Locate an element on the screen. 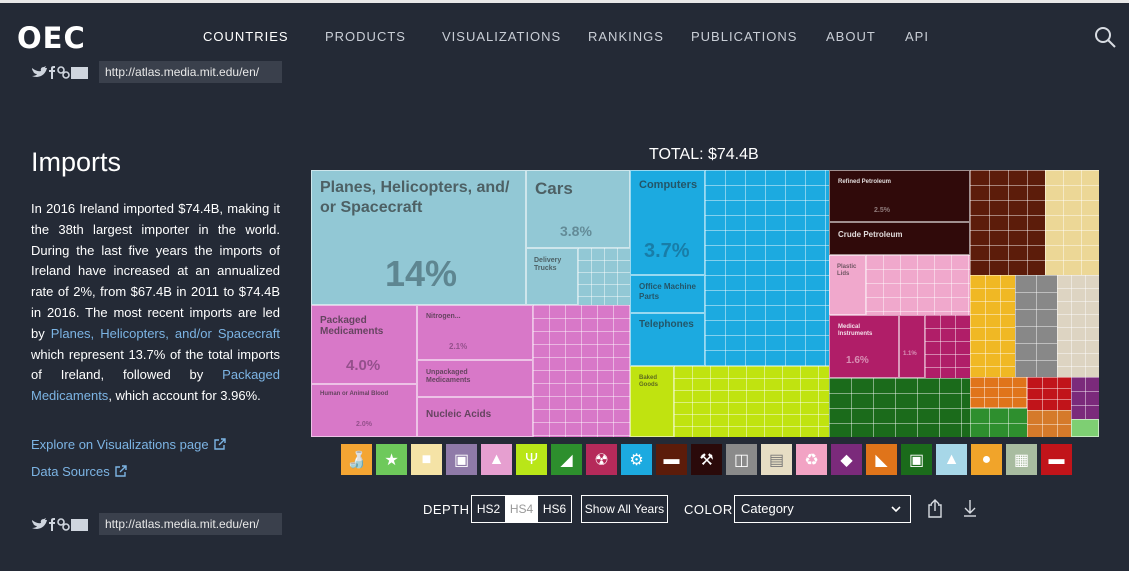 This screenshot has height=571, width=1129. data-sources-label: Data Sources is located at coordinates (70, 471).